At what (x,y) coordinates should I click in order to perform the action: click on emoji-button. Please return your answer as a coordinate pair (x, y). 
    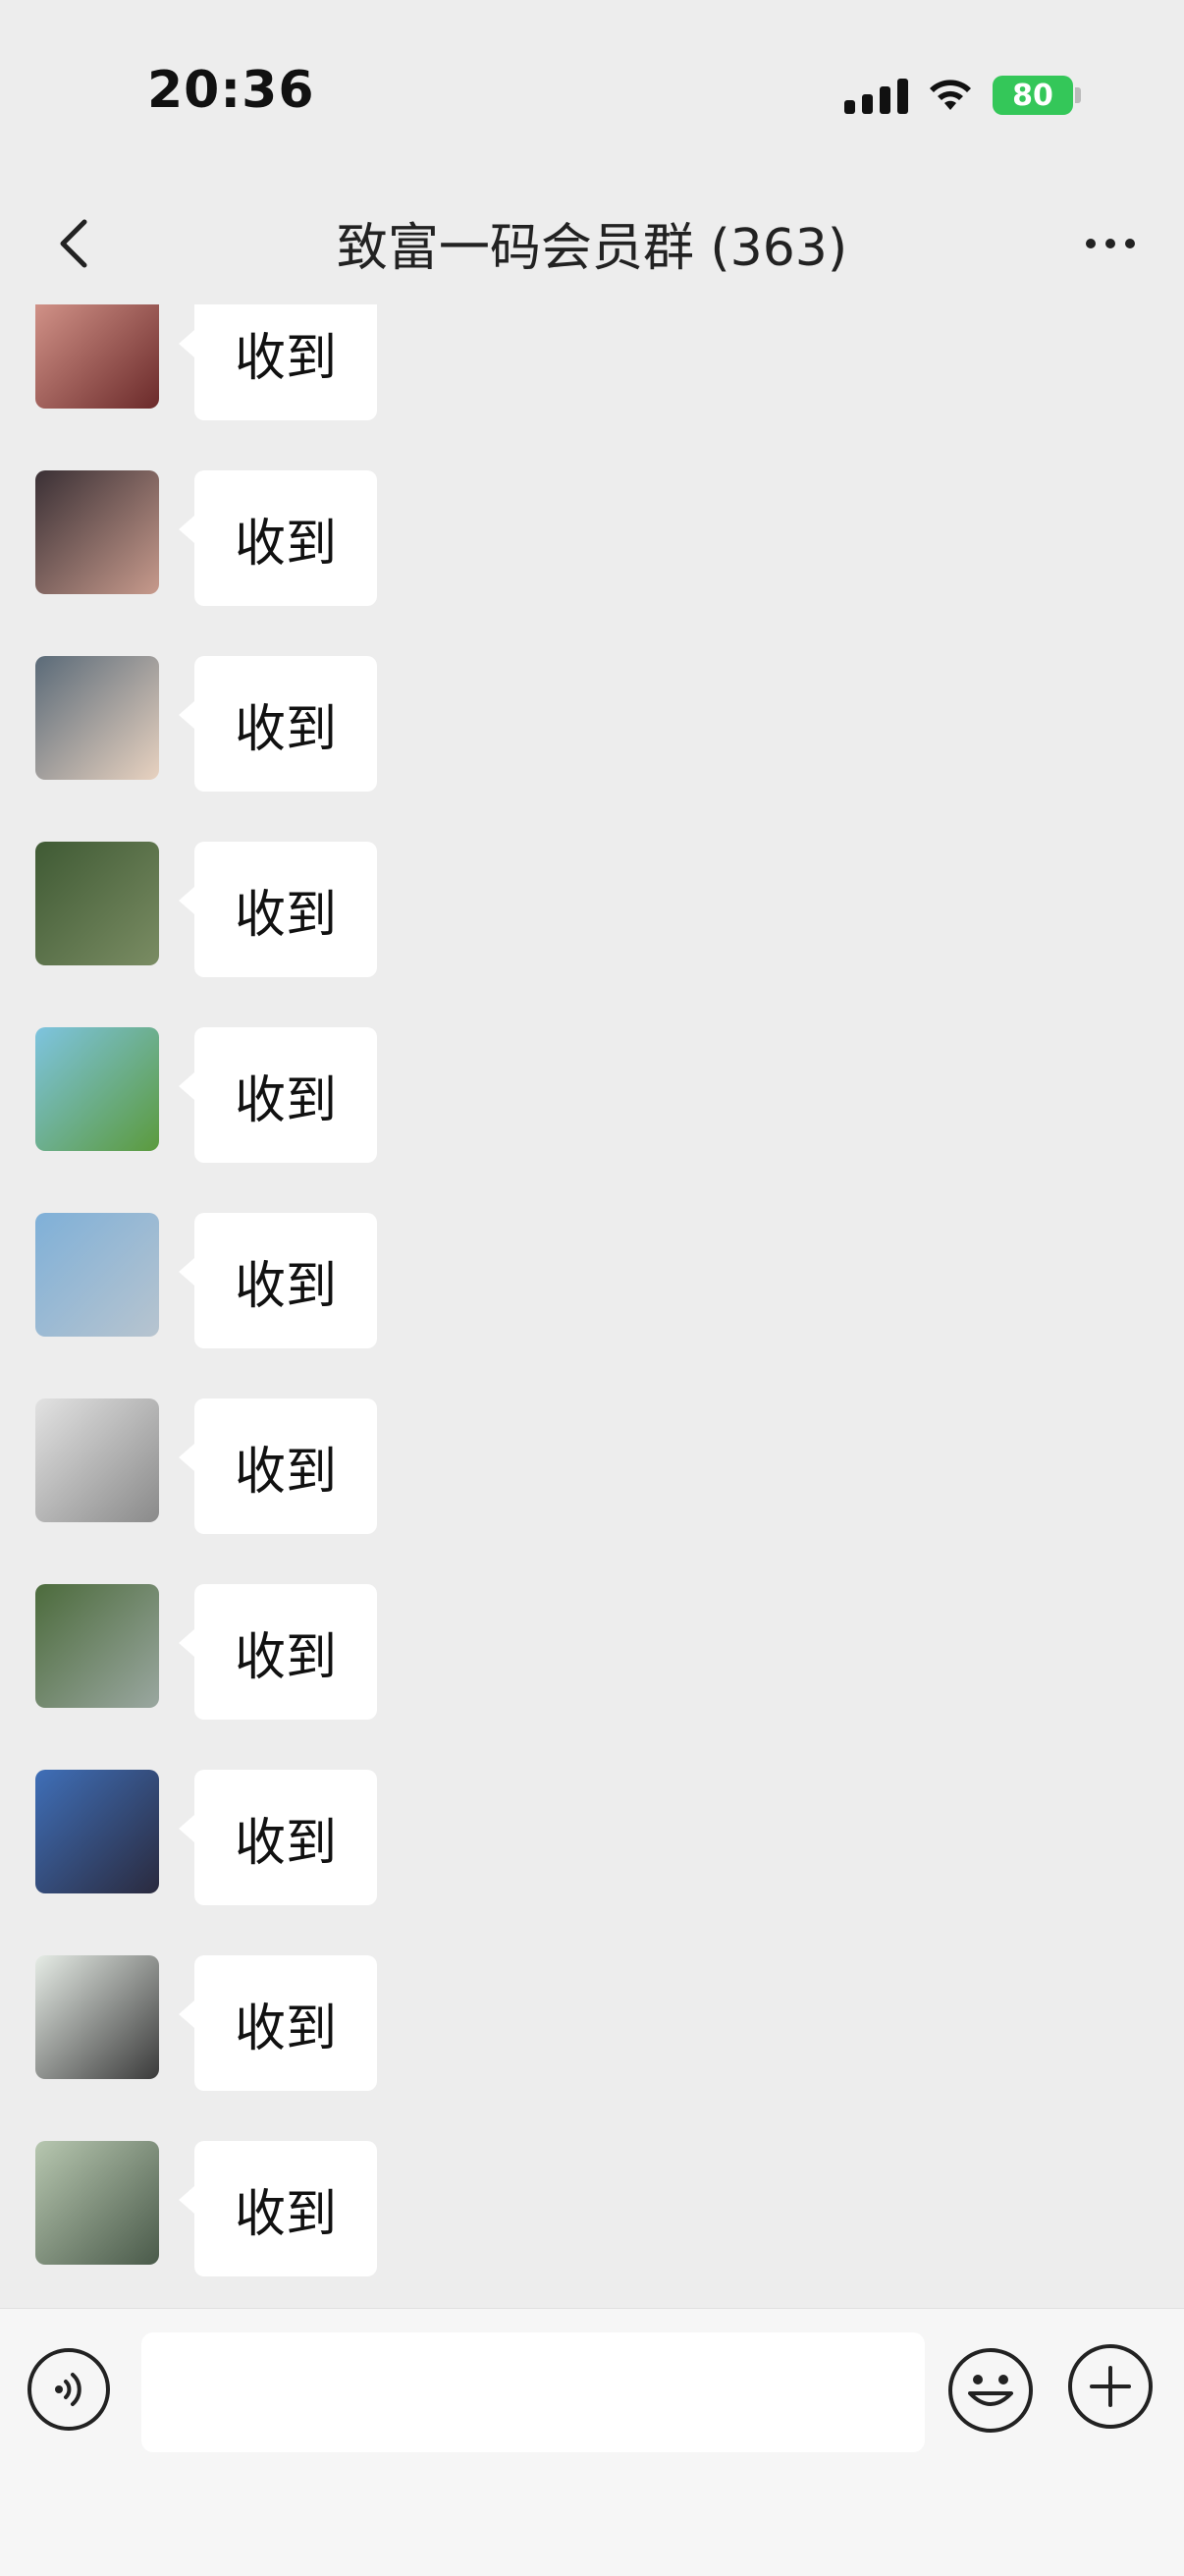
    Looking at the image, I should click on (990, 2391).